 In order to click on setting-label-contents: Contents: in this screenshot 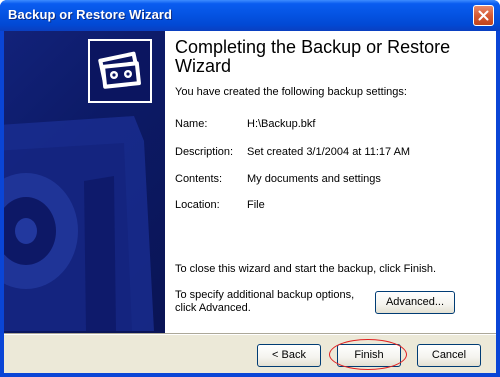, I will do `click(199, 179)`.